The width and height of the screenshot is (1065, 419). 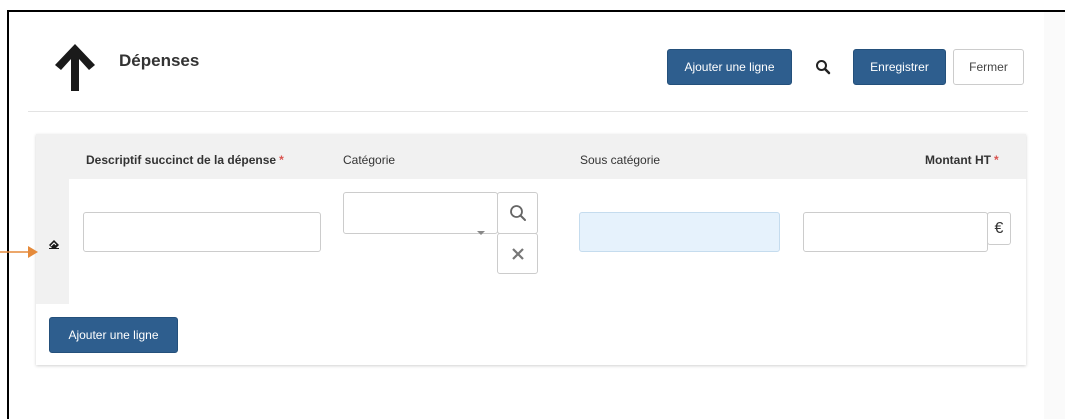 I want to click on column-header-description: Descriptif succinct de la dépense *, so click(x=185, y=160).